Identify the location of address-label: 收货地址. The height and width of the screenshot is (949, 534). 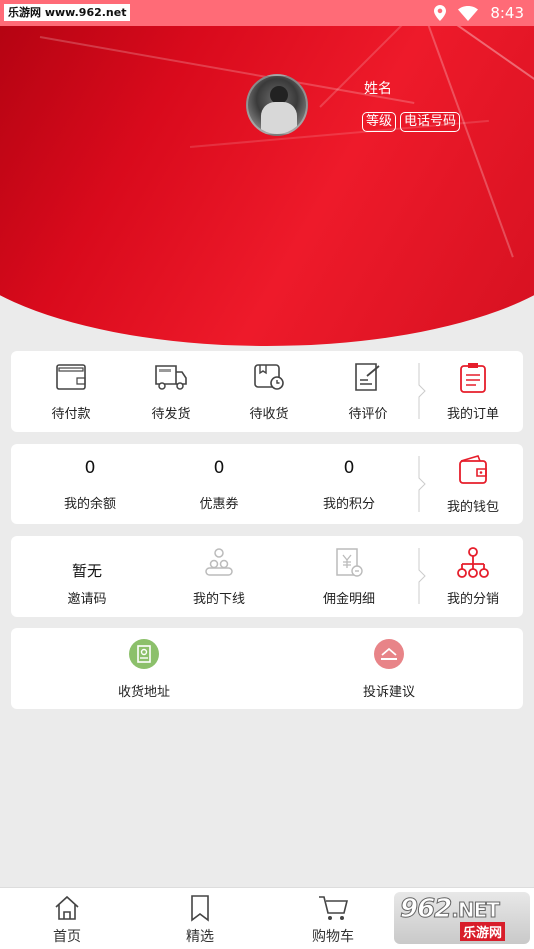
(143, 692).